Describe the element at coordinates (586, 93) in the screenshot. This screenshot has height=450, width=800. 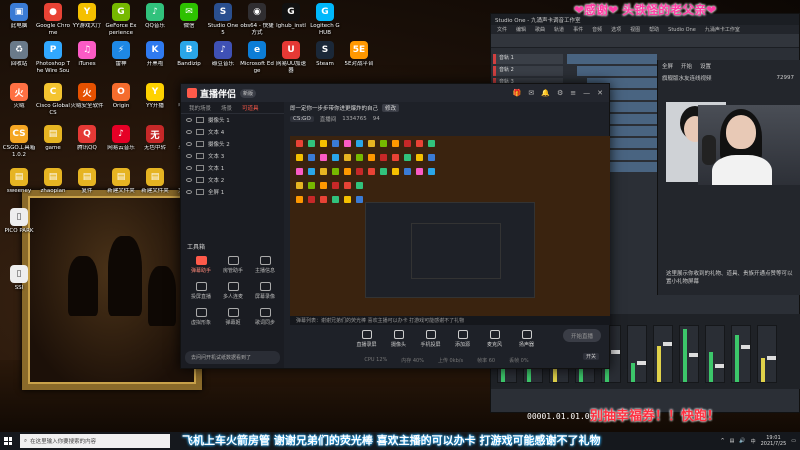
I see `minimize-icon: —` at that location.